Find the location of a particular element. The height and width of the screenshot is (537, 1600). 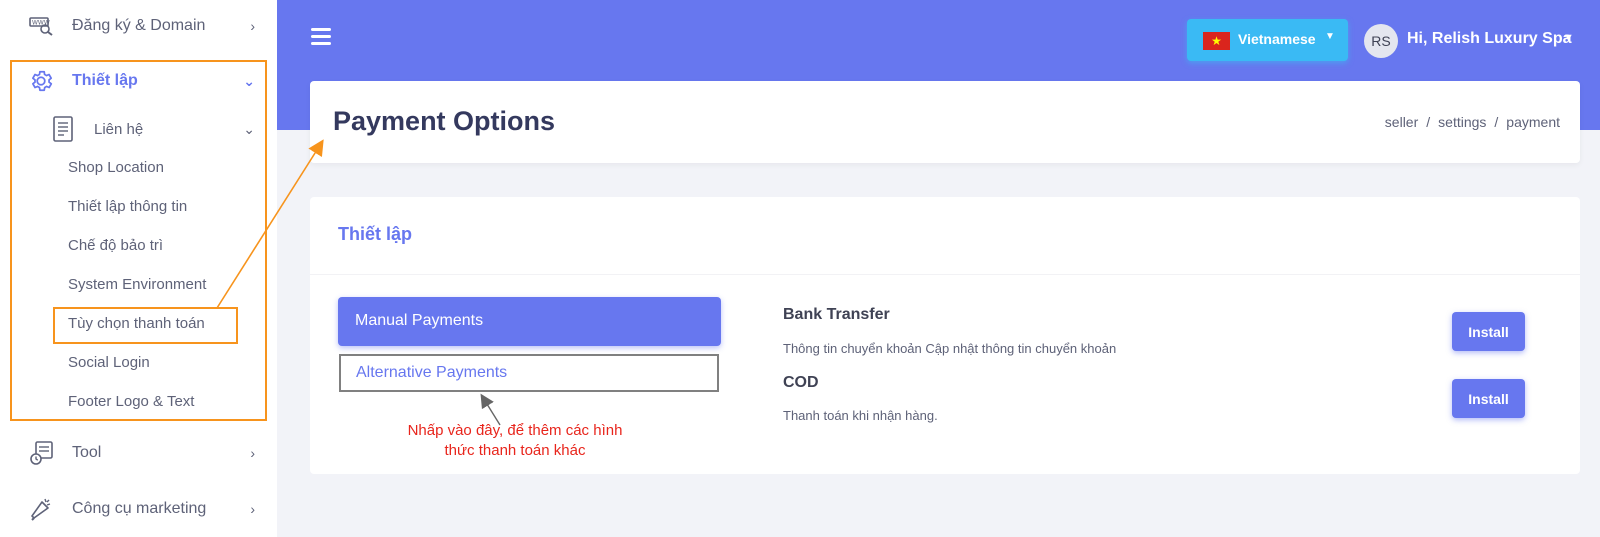

avatar: RS is located at coordinates (1381, 41).